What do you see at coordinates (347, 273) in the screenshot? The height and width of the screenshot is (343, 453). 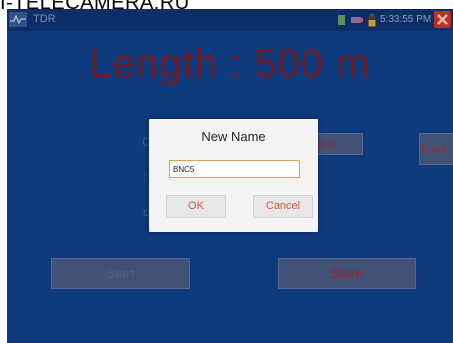 I see `save-button: Save` at bounding box center [347, 273].